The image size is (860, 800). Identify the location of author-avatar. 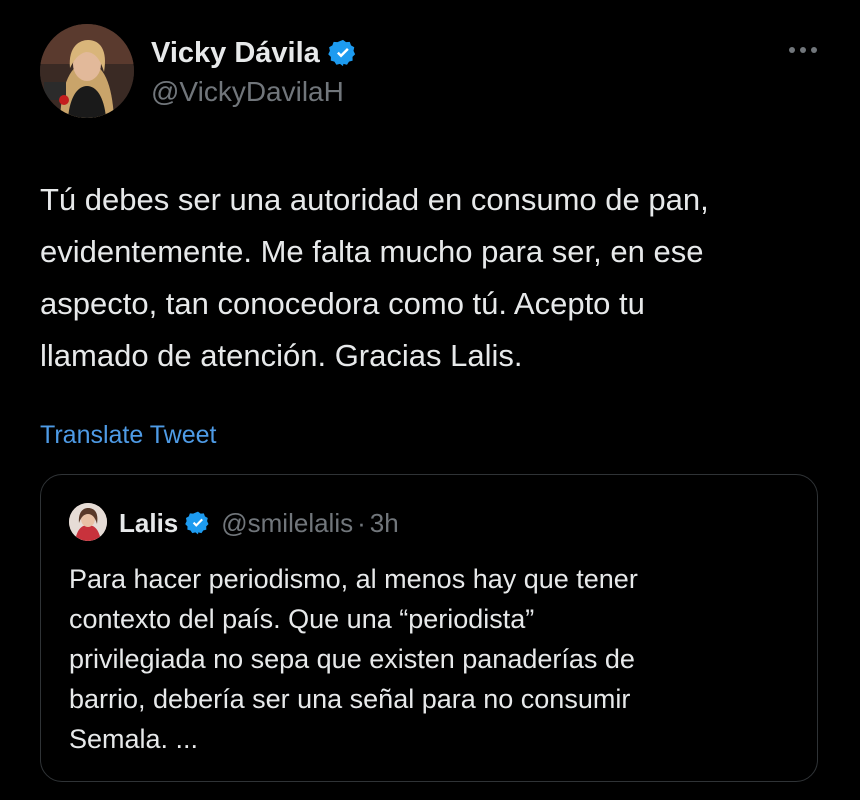
(87, 71).